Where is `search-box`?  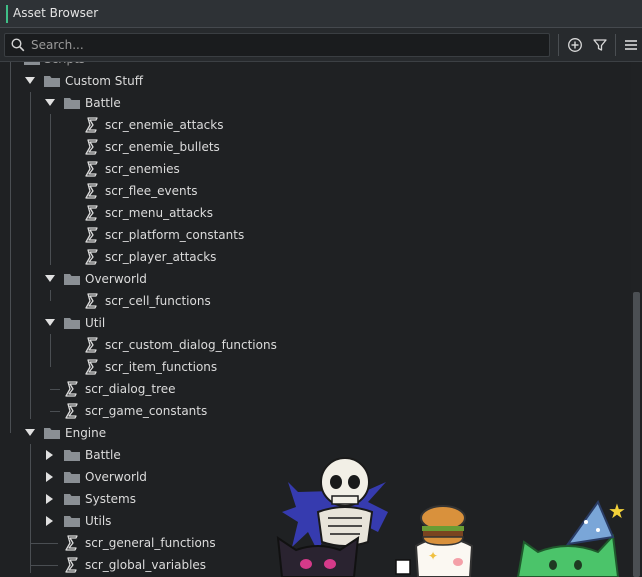
search-box is located at coordinates (277, 45).